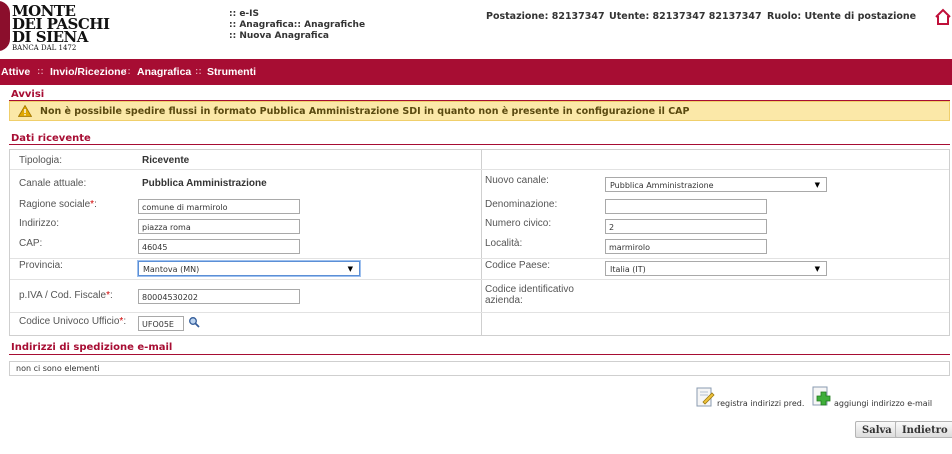  What do you see at coordinates (504, 300) in the screenshot?
I see `codice-identificativo-label-2: azienda:` at bounding box center [504, 300].